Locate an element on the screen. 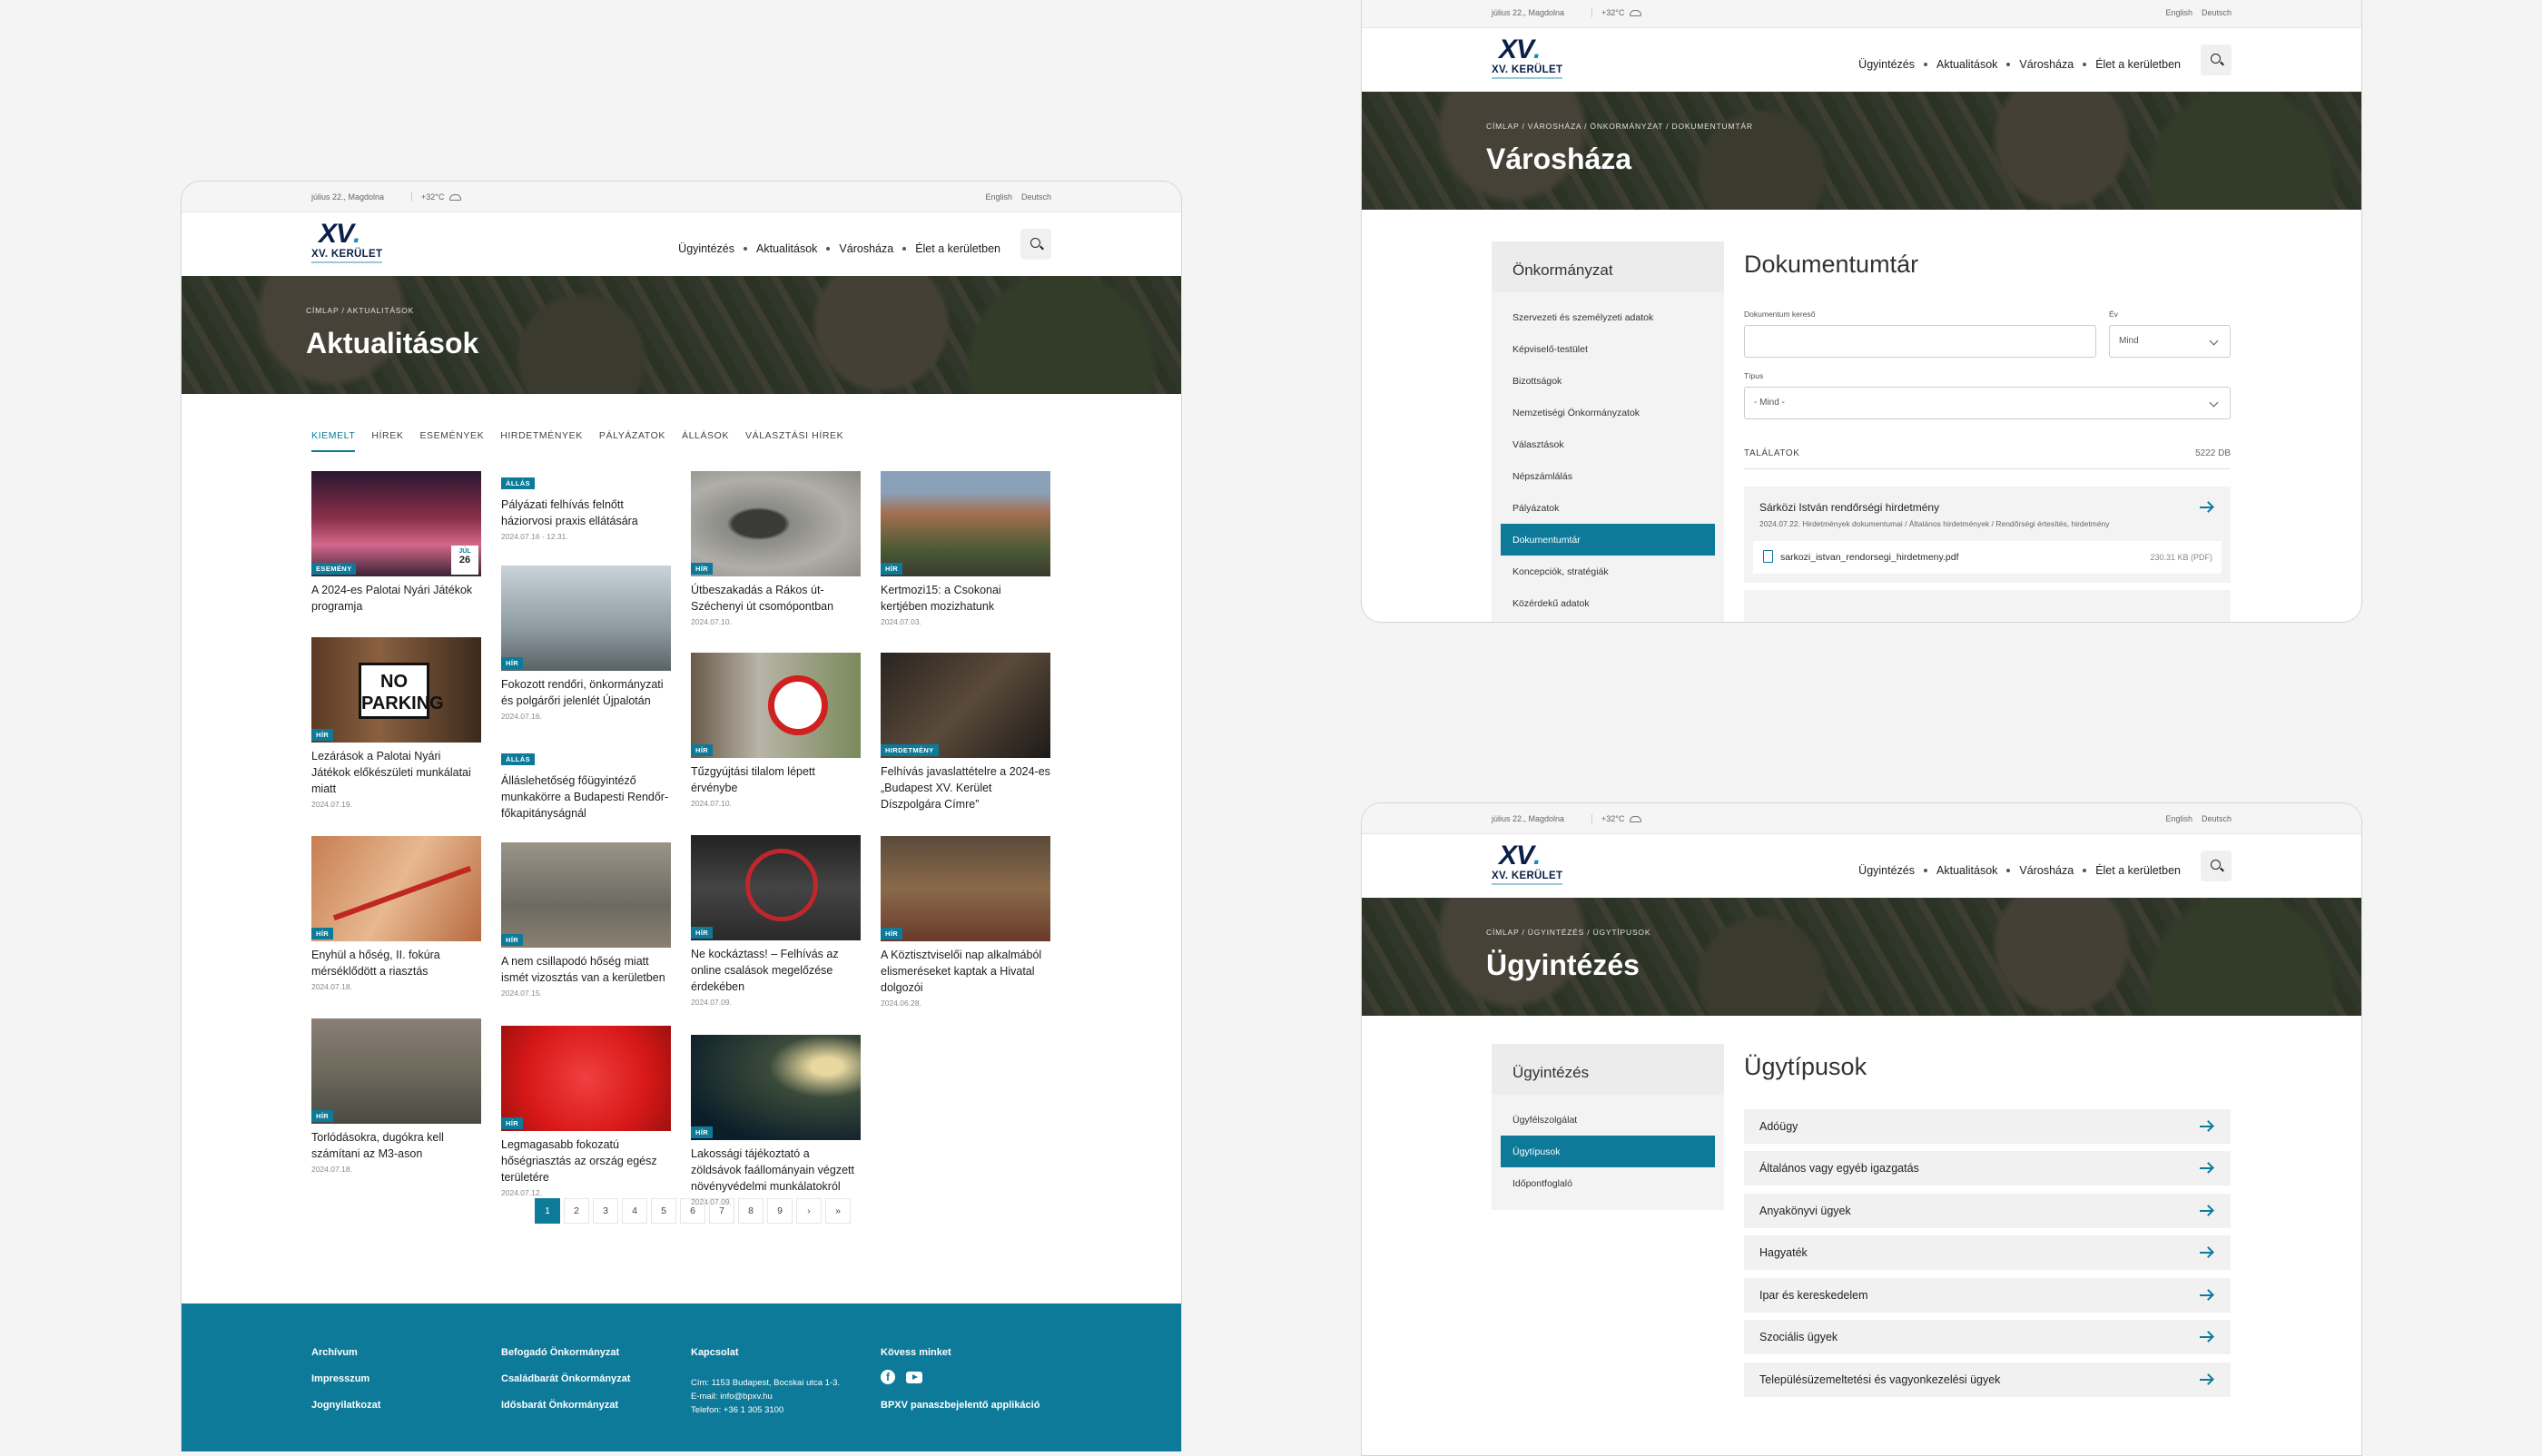 This screenshot has width=2542, height=1456. breadcrumb: CÍMLAP / AKTUALITÁSOK is located at coordinates (360, 310).